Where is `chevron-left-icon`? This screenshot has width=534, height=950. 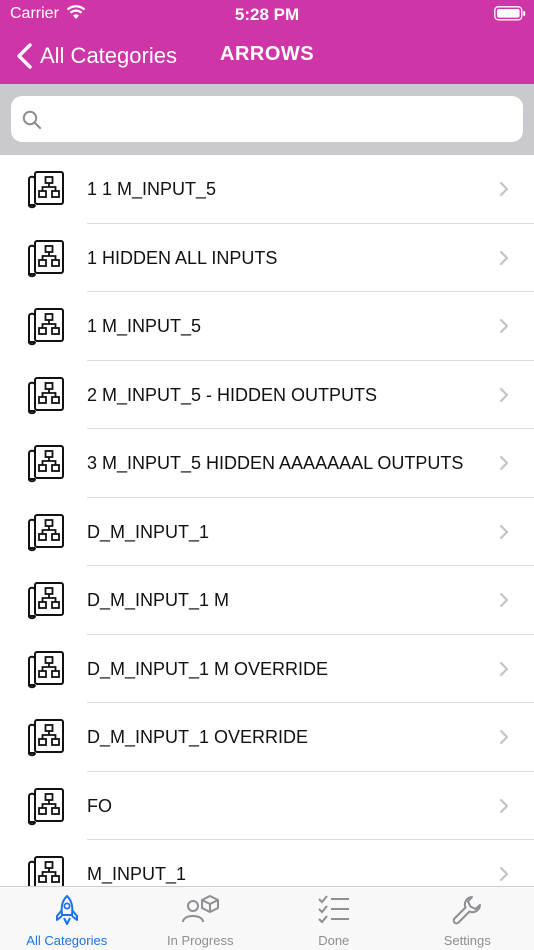
chevron-left-icon is located at coordinates (24, 56).